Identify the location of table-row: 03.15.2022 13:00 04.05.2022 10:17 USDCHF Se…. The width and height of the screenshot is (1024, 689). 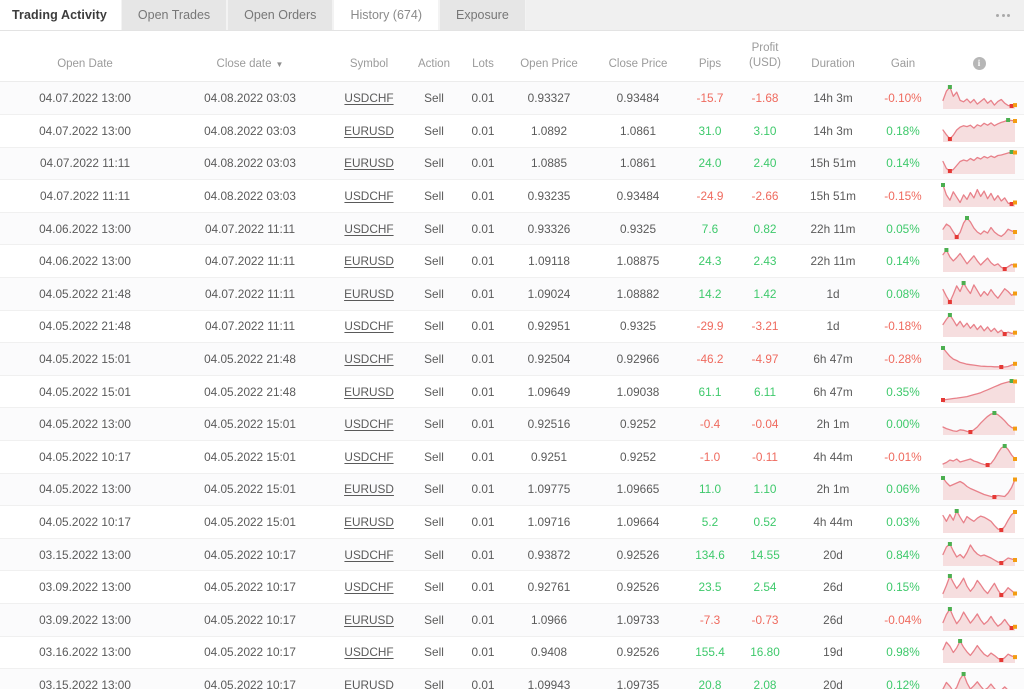
(512, 555).